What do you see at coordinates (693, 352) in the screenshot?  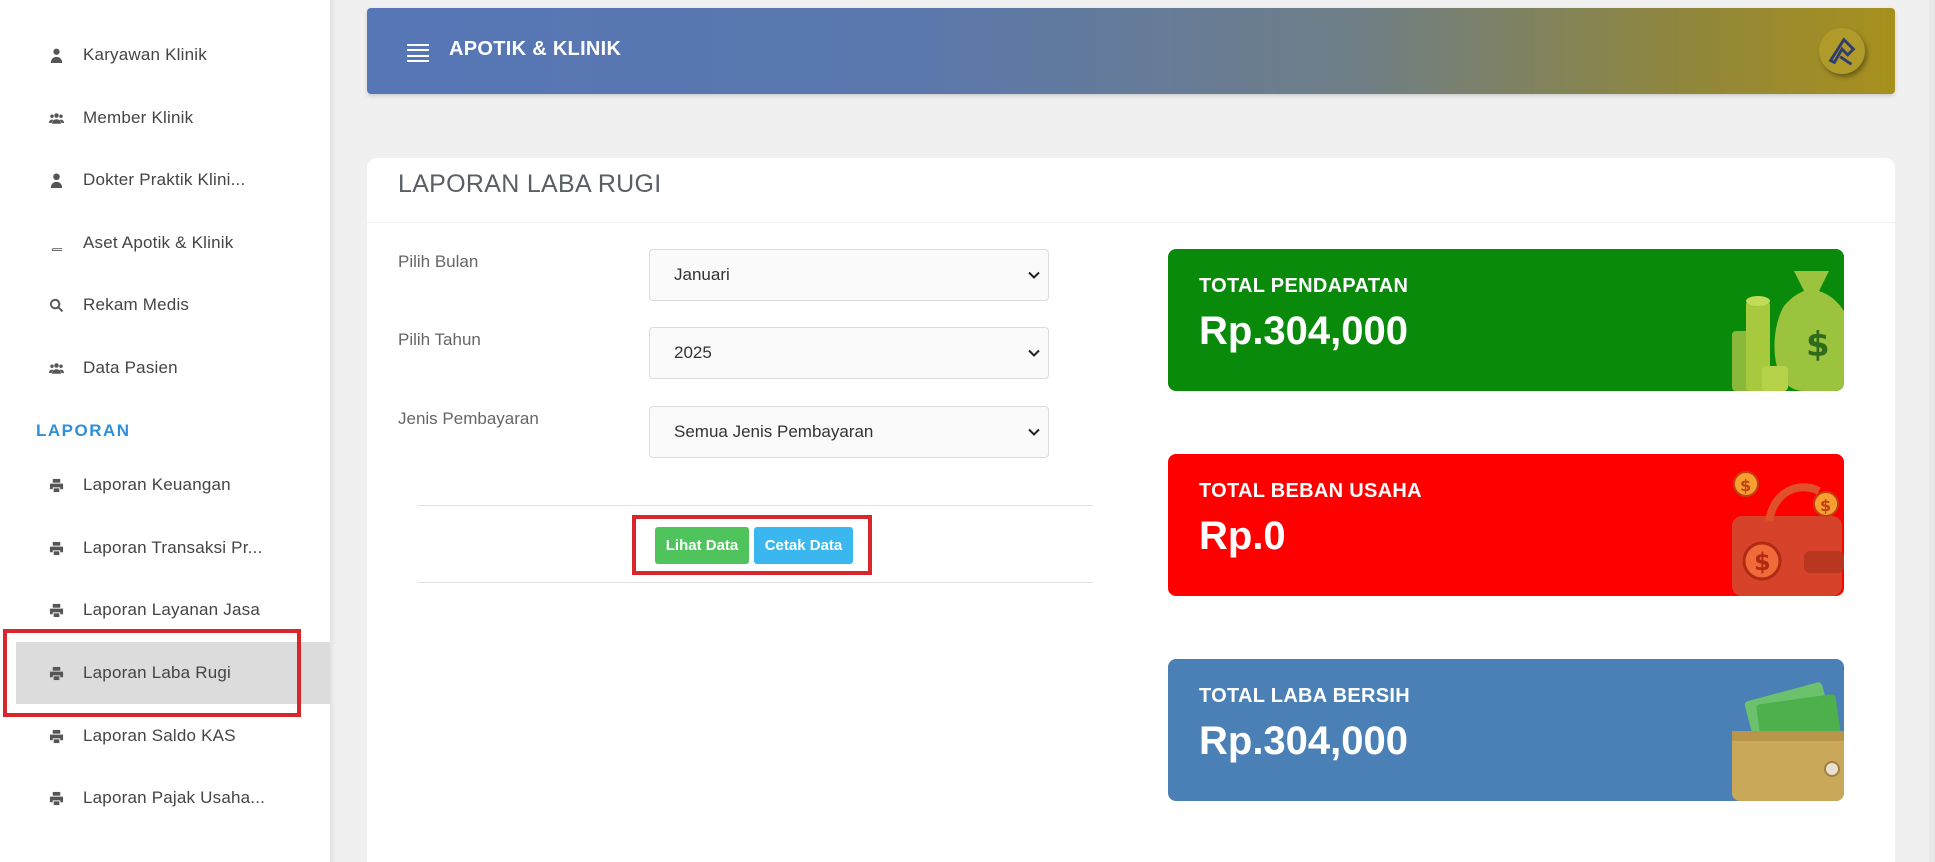 I see `year-select-value: 2025` at bounding box center [693, 352].